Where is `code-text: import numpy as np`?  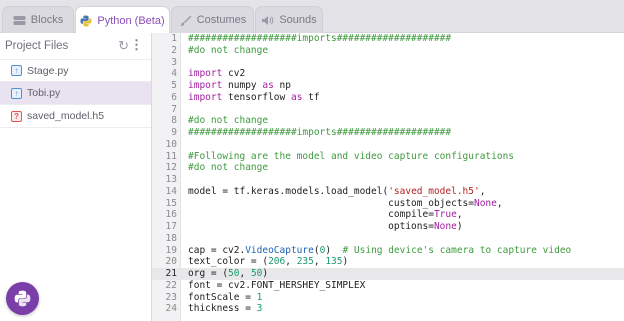 code-text: import numpy as np is located at coordinates (239, 86).